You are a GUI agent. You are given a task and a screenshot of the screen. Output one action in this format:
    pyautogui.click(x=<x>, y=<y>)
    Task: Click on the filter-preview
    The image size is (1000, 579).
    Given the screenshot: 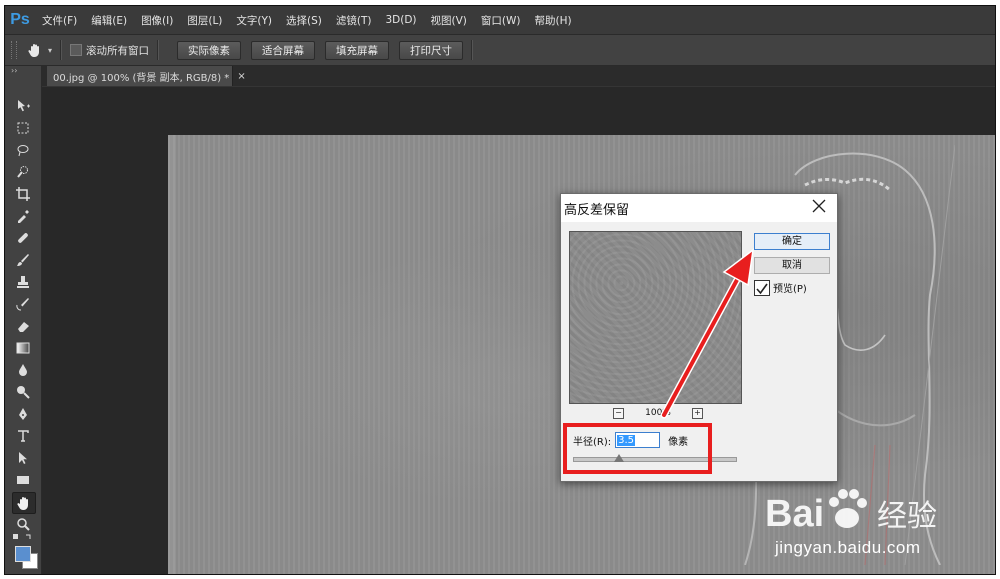 What is the action you would take?
    pyautogui.click(x=655, y=317)
    